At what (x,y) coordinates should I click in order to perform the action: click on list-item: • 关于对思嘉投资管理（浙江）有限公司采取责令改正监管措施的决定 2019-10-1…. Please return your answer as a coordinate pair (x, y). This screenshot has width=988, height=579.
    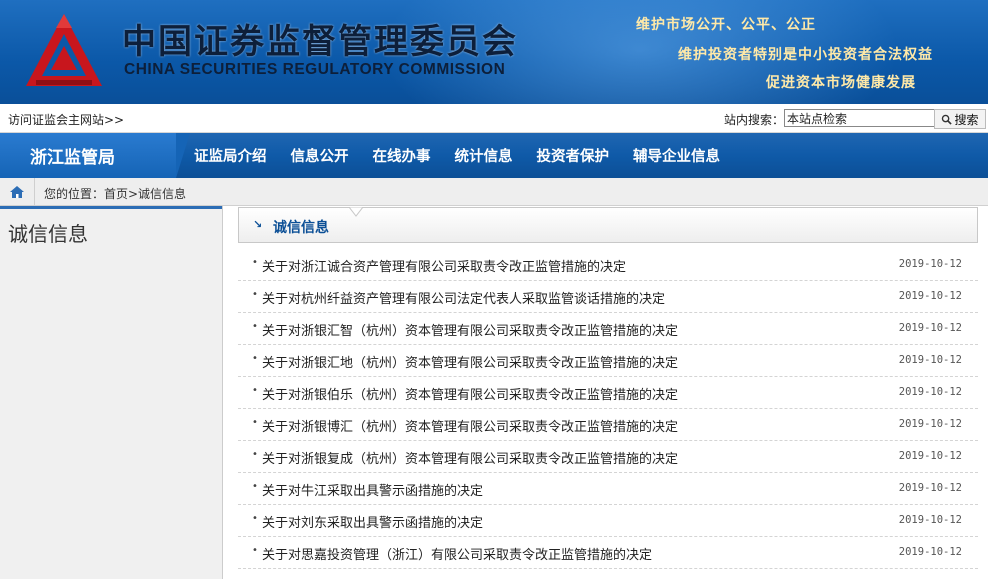
    Looking at the image, I should click on (608, 553).